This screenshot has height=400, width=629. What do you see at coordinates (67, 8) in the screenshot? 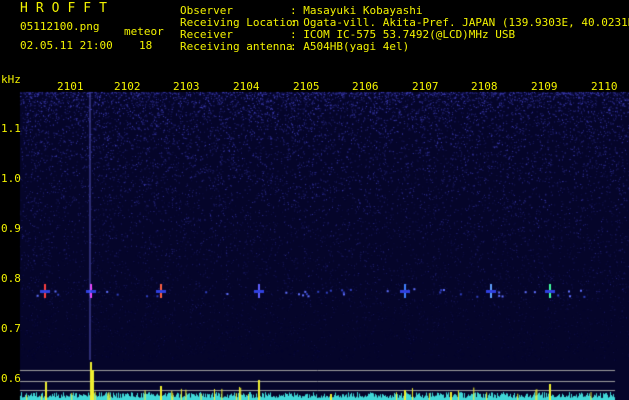
I see `app-logo: HROFFT` at bounding box center [67, 8].